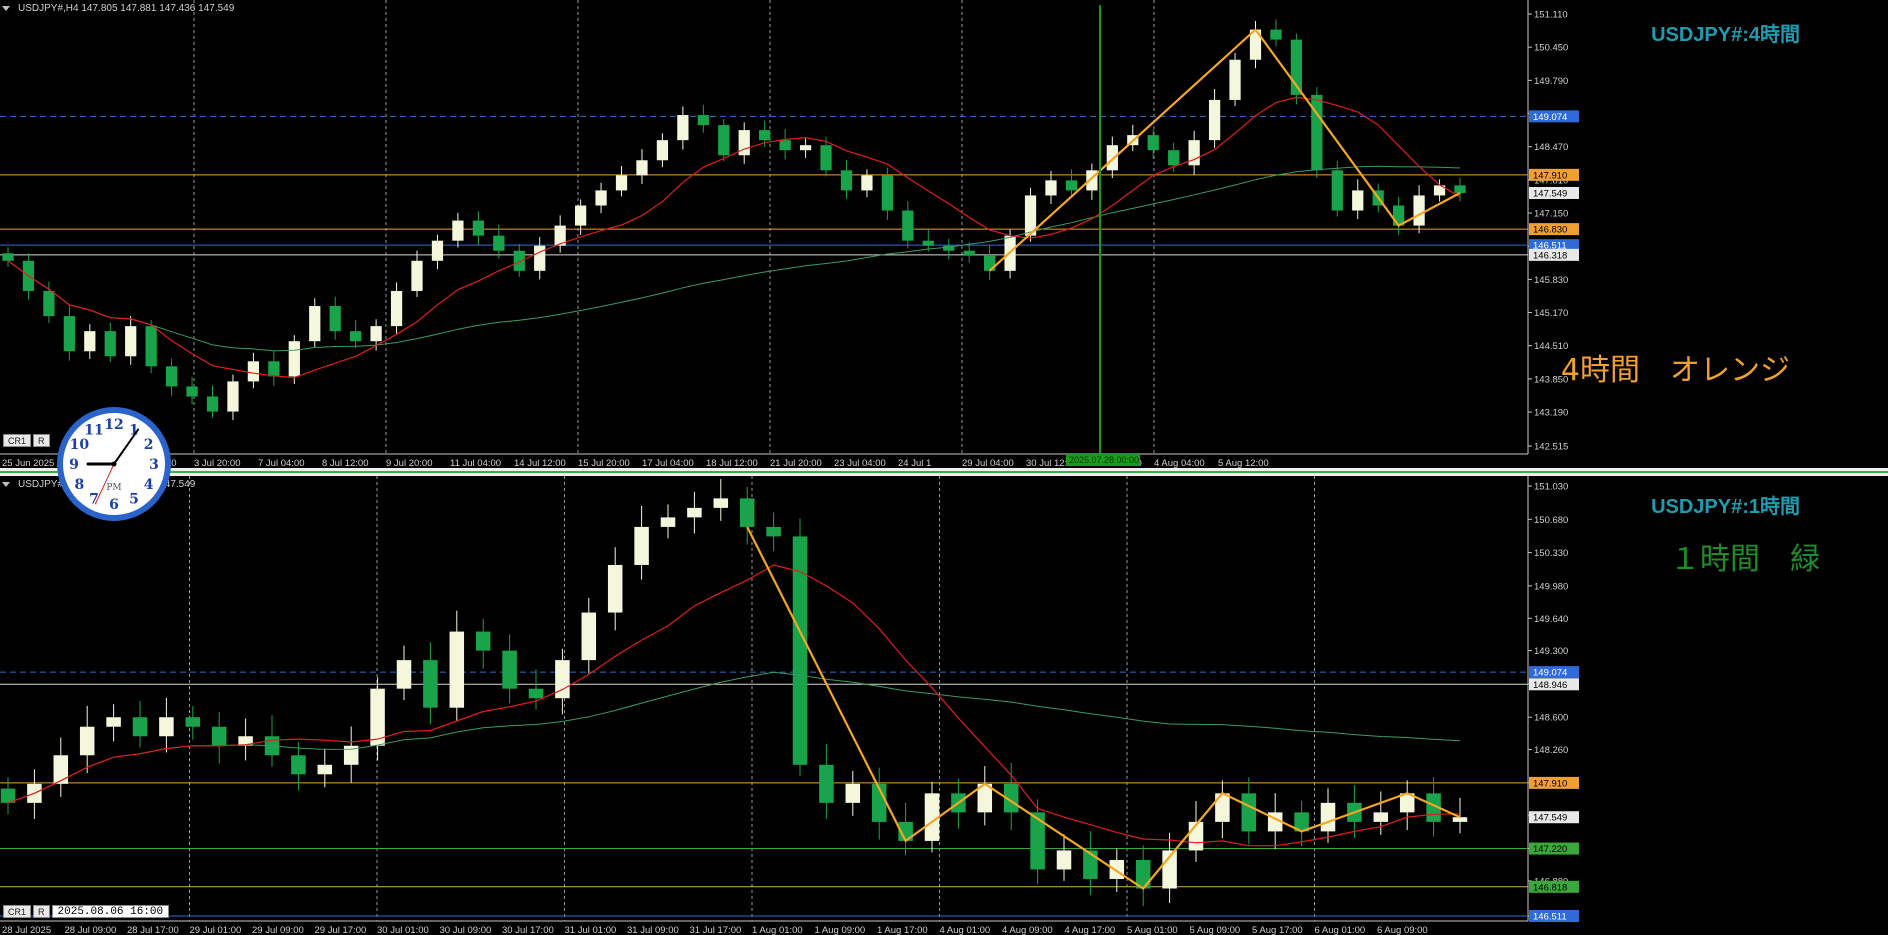 The height and width of the screenshot is (935, 1888). Describe the element at coordinates (1103, 708) in the screenshot. I see `zigzag-line` at that location.